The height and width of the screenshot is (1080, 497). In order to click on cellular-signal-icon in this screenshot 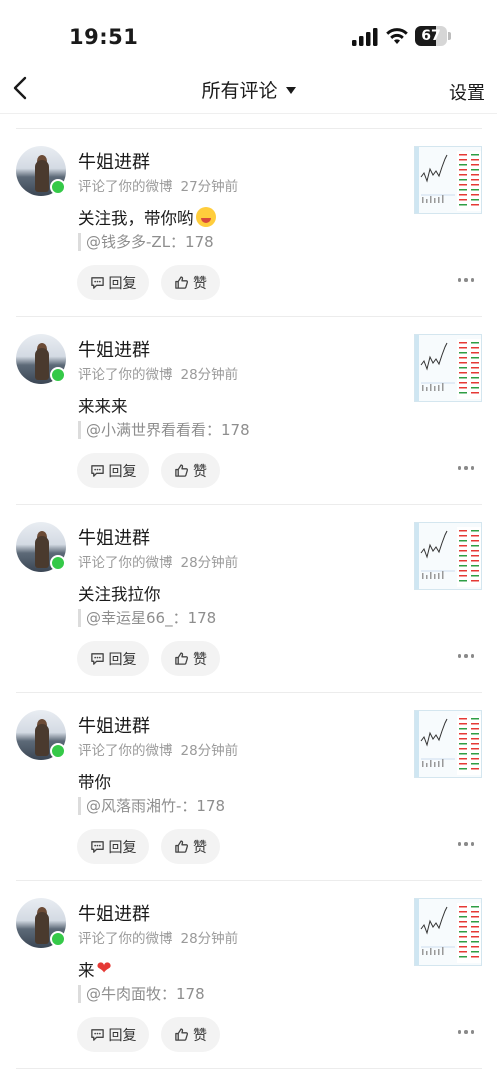, I will do `click(365, 37)`.